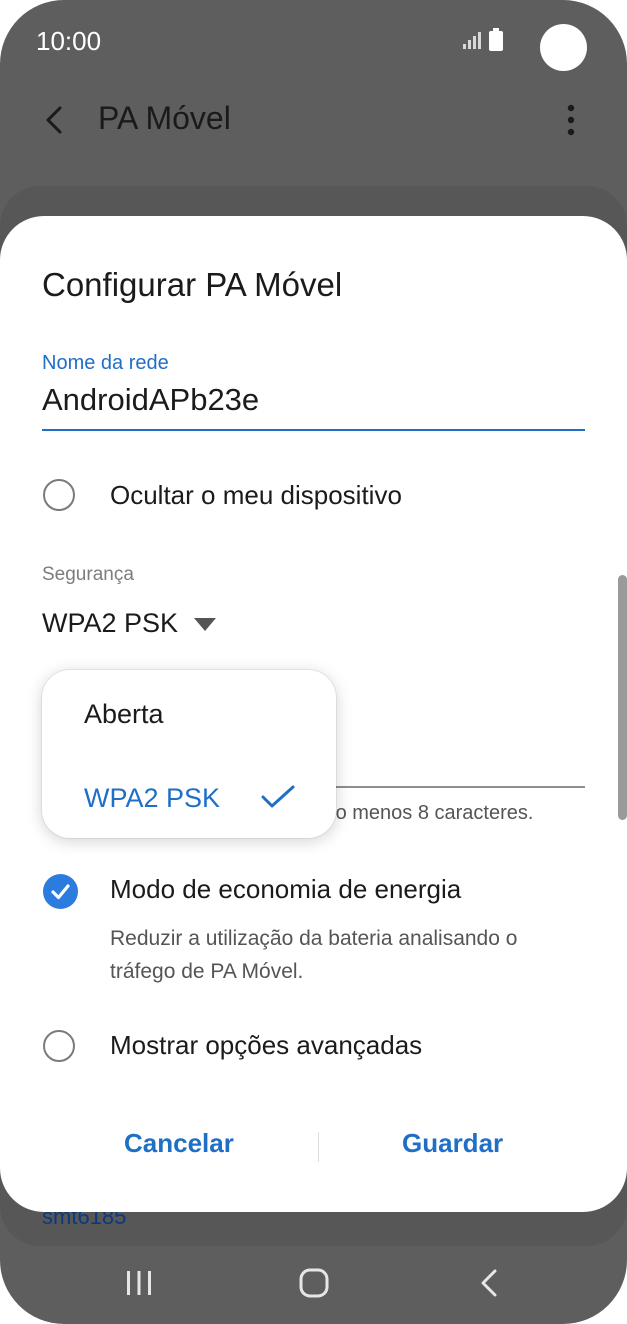  Describe the element at coordinates (110, 623) in the screenshot. I see `security-select: WPA2 PSK` at that location.